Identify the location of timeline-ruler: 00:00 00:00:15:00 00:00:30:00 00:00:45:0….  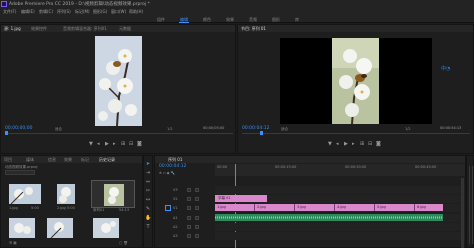
(340, 170).